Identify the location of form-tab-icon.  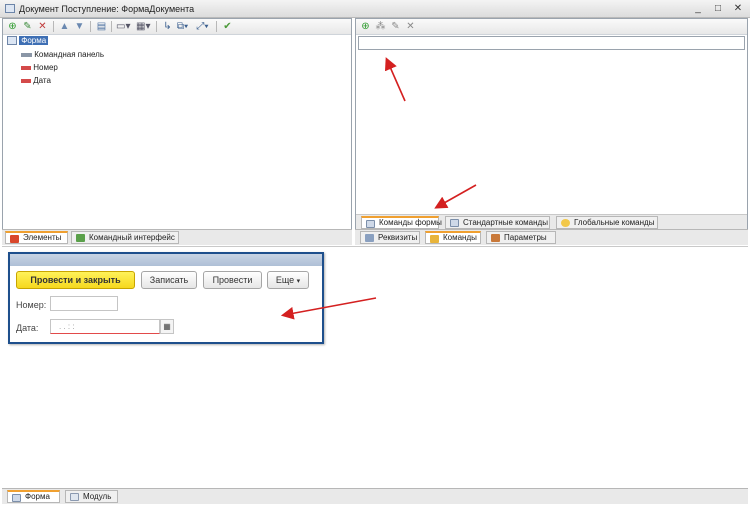
(16, 498).